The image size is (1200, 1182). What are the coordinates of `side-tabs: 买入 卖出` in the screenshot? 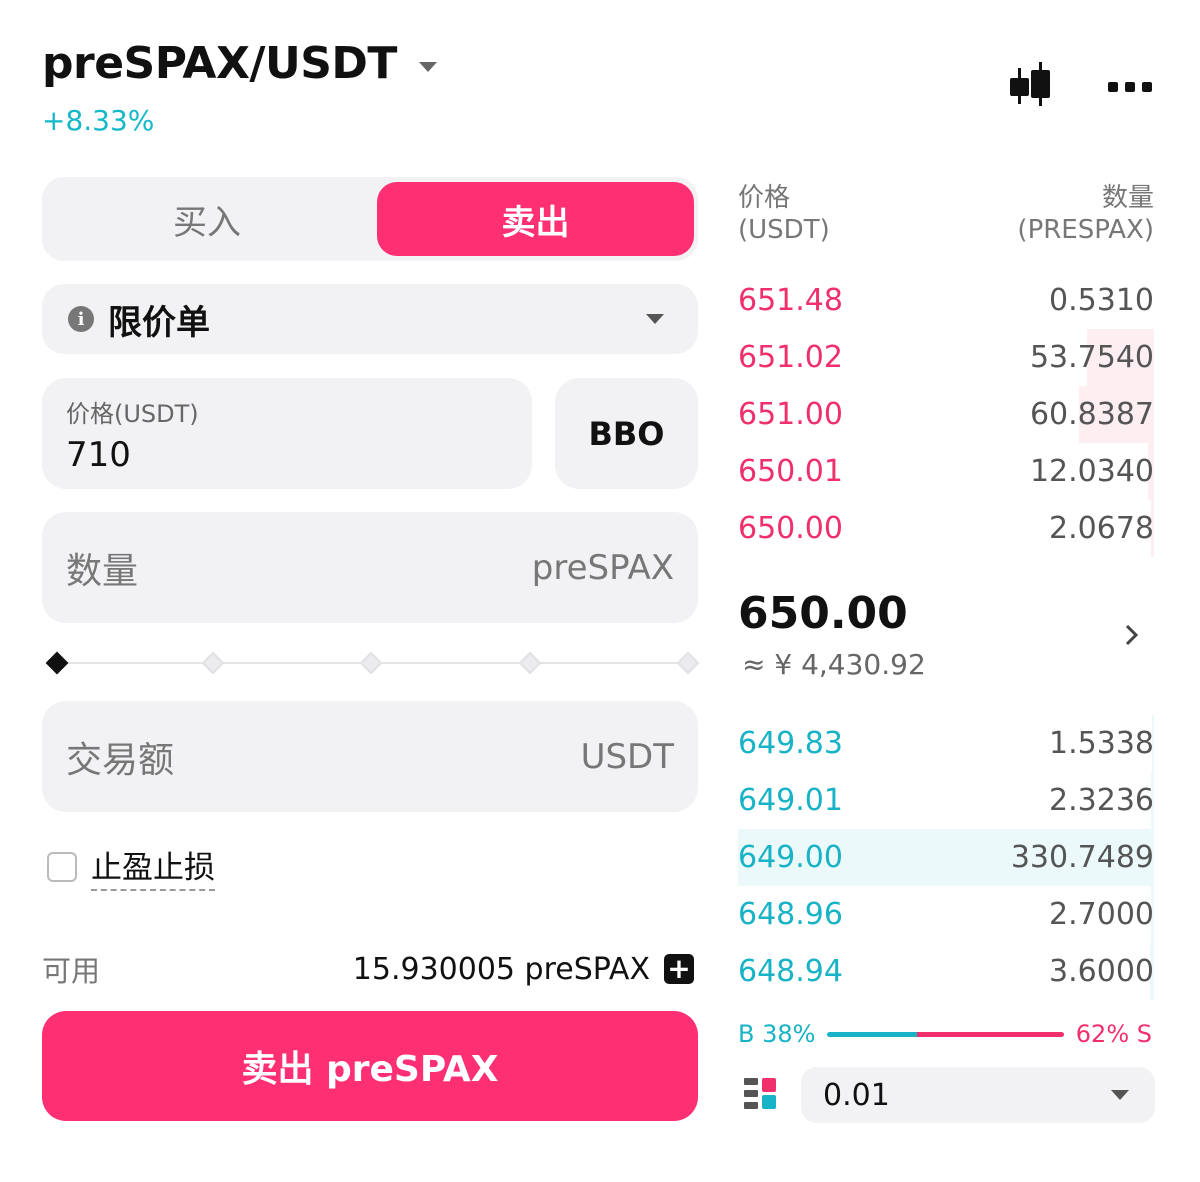 It's located at (370, 219).